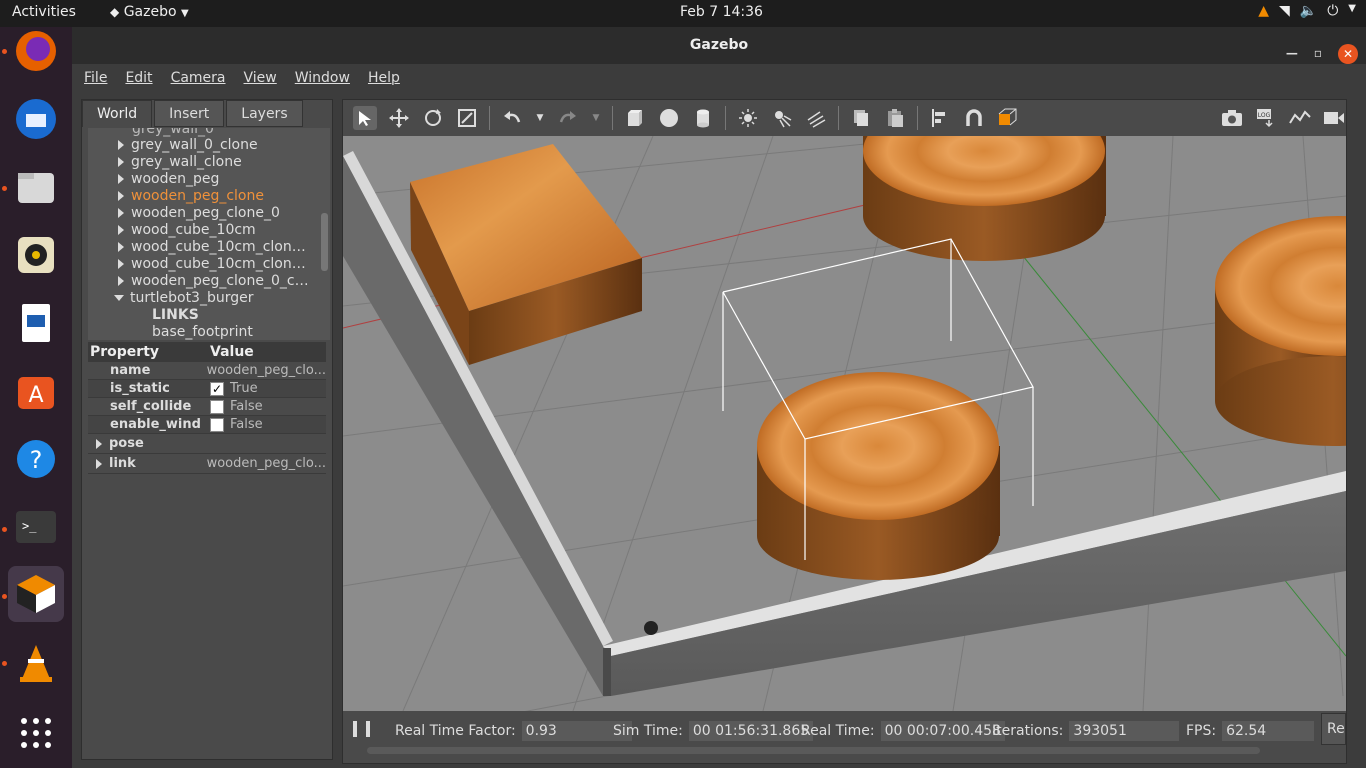  Describe the element at coordinates (651, 628) in the screenshot. I see `turtlebot-model` at that location.